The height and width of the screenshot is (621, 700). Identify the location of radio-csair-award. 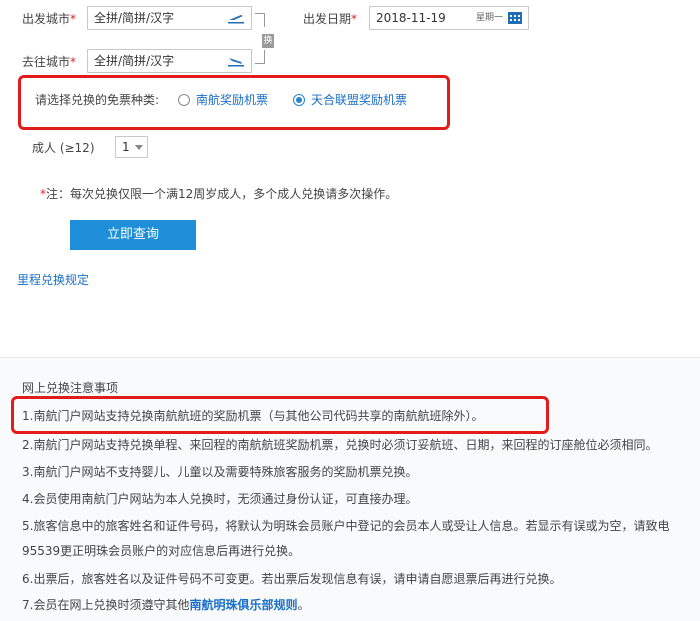
(184, 100).